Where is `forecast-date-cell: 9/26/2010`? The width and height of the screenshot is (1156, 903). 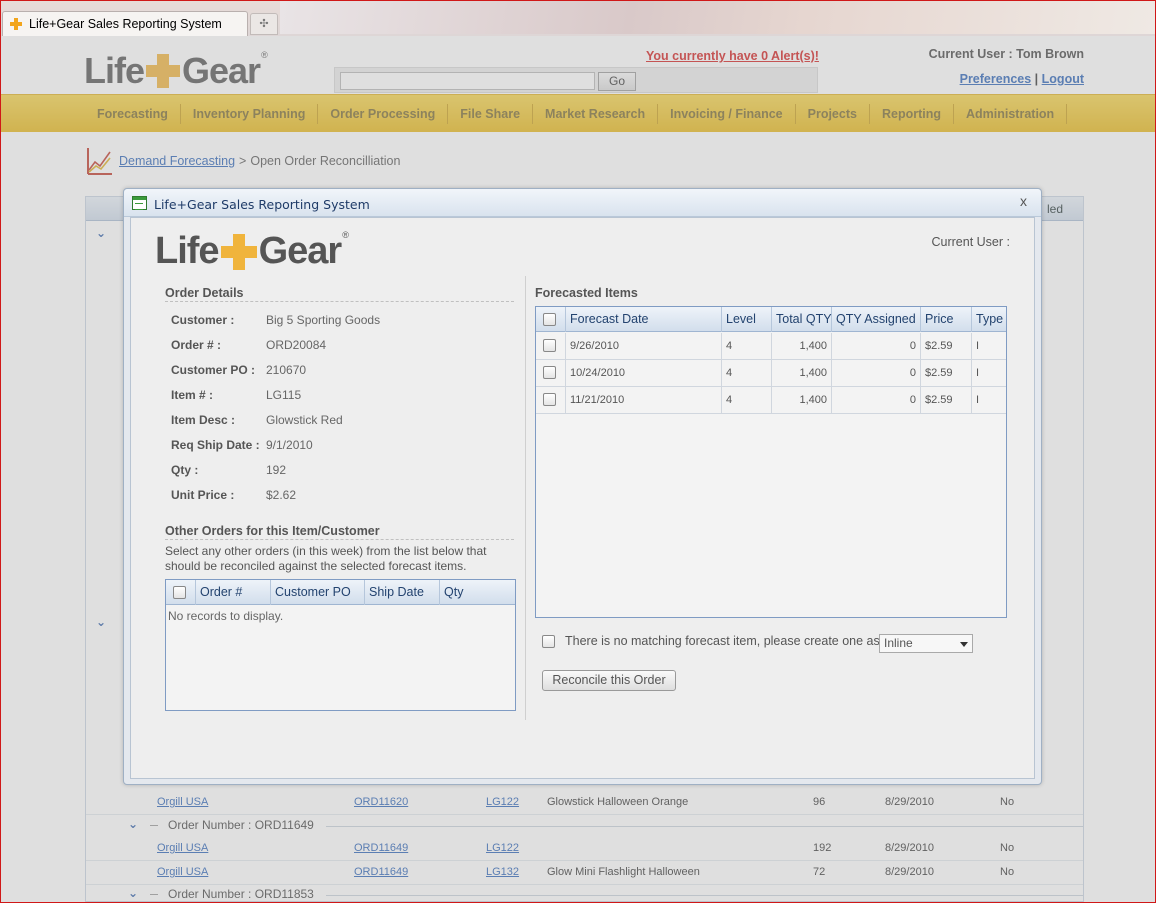
forecast-date-cell: 9/26/2010 is located at coordinates (644, 346).